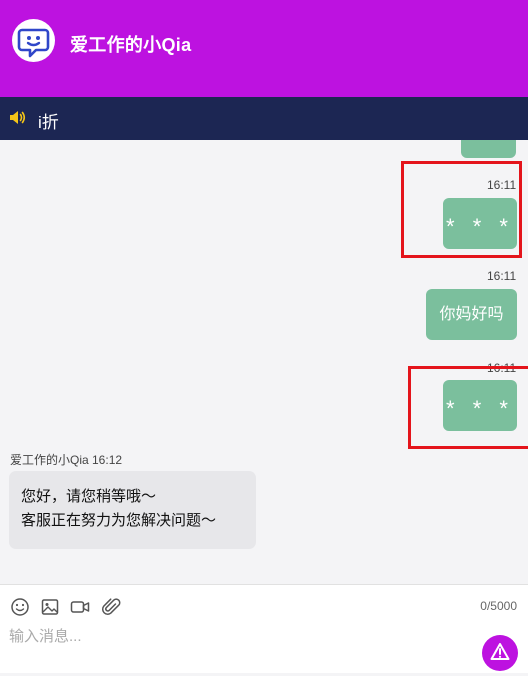 This screenshot has height=676, width=528. Describe the element at coordinates (17, 120) in the screenshot. I see `speaker-icon` at that location.